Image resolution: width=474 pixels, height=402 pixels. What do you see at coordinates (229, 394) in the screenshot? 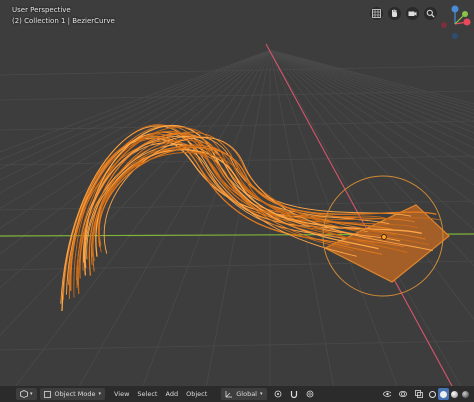
I see `orientation-icon` at bounding box center [229, 394].